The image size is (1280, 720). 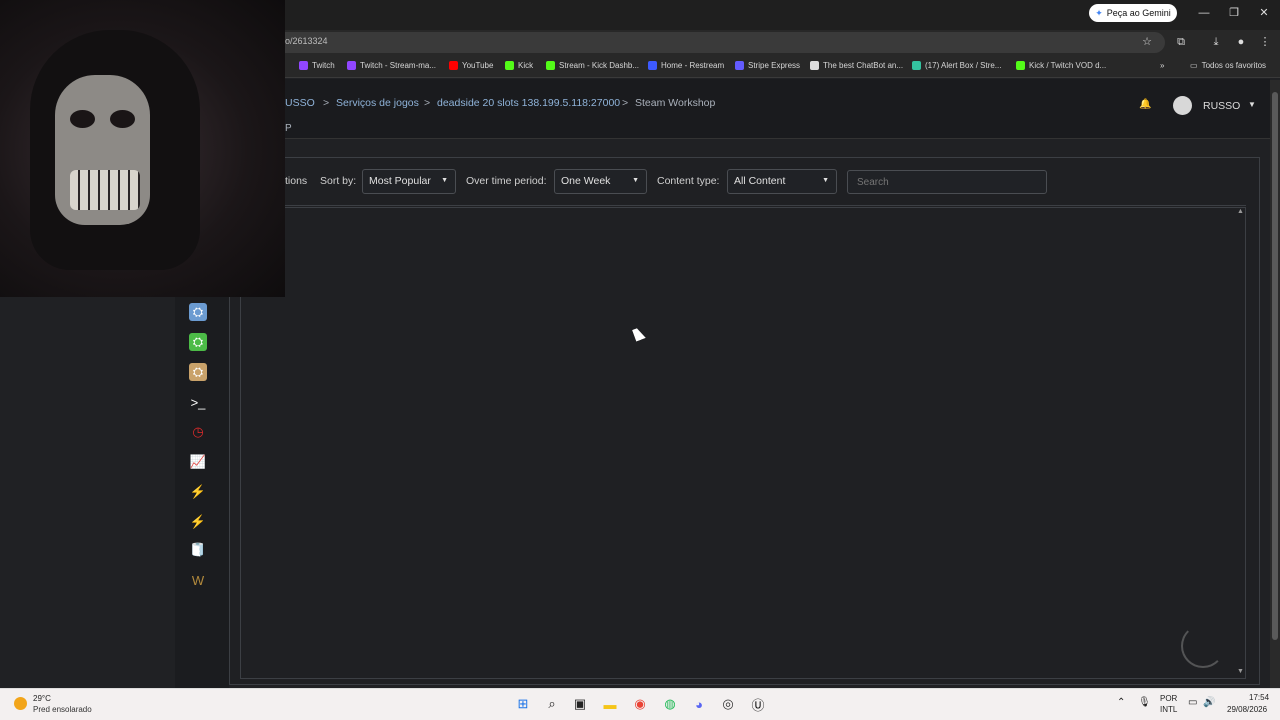 I want to click on steam-tan-icon: ⛭, so click(x=198, y=372).